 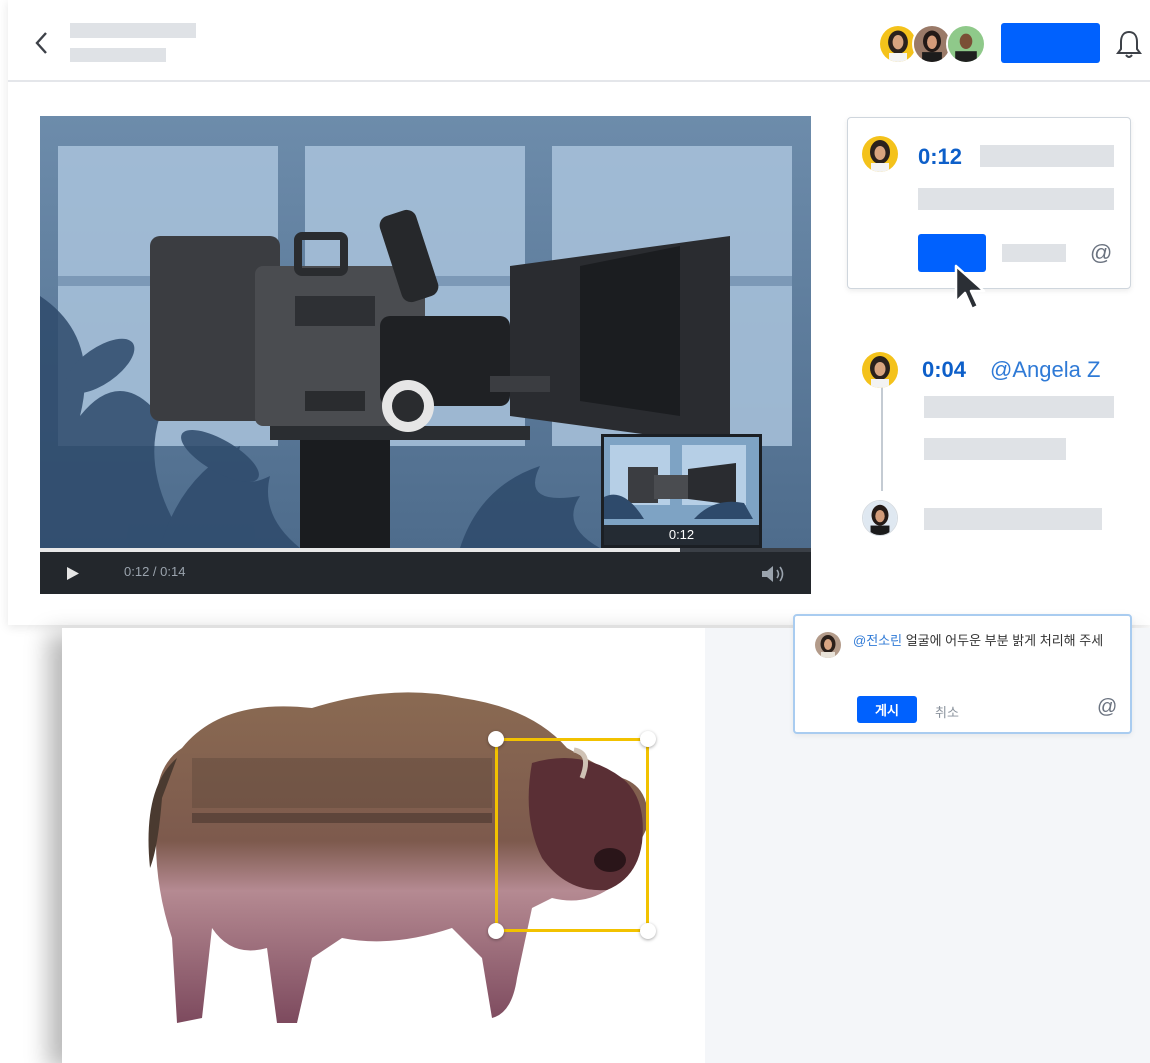 I want to click on thread-comment-timestamp: 0:04, so click(x=944, y=370).